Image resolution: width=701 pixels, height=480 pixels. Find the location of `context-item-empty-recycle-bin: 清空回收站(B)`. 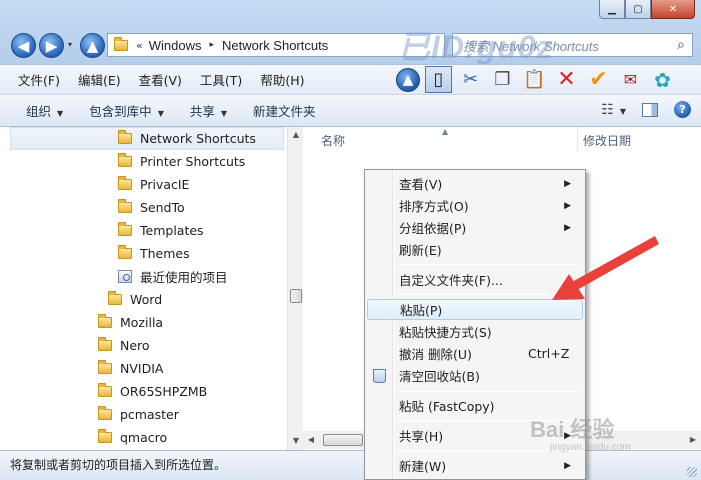

context-item-empty-recycle-bin: 清空回收站(B) is located at coordinates (475, 375).